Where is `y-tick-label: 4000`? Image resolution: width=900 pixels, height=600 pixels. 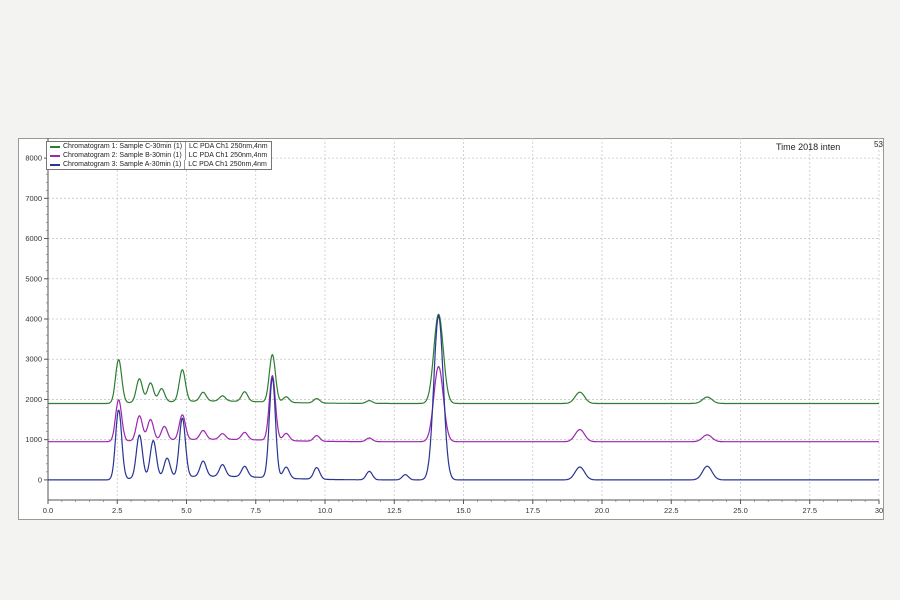 y-tick-label: 4000 is located at coordinates (33, 319).